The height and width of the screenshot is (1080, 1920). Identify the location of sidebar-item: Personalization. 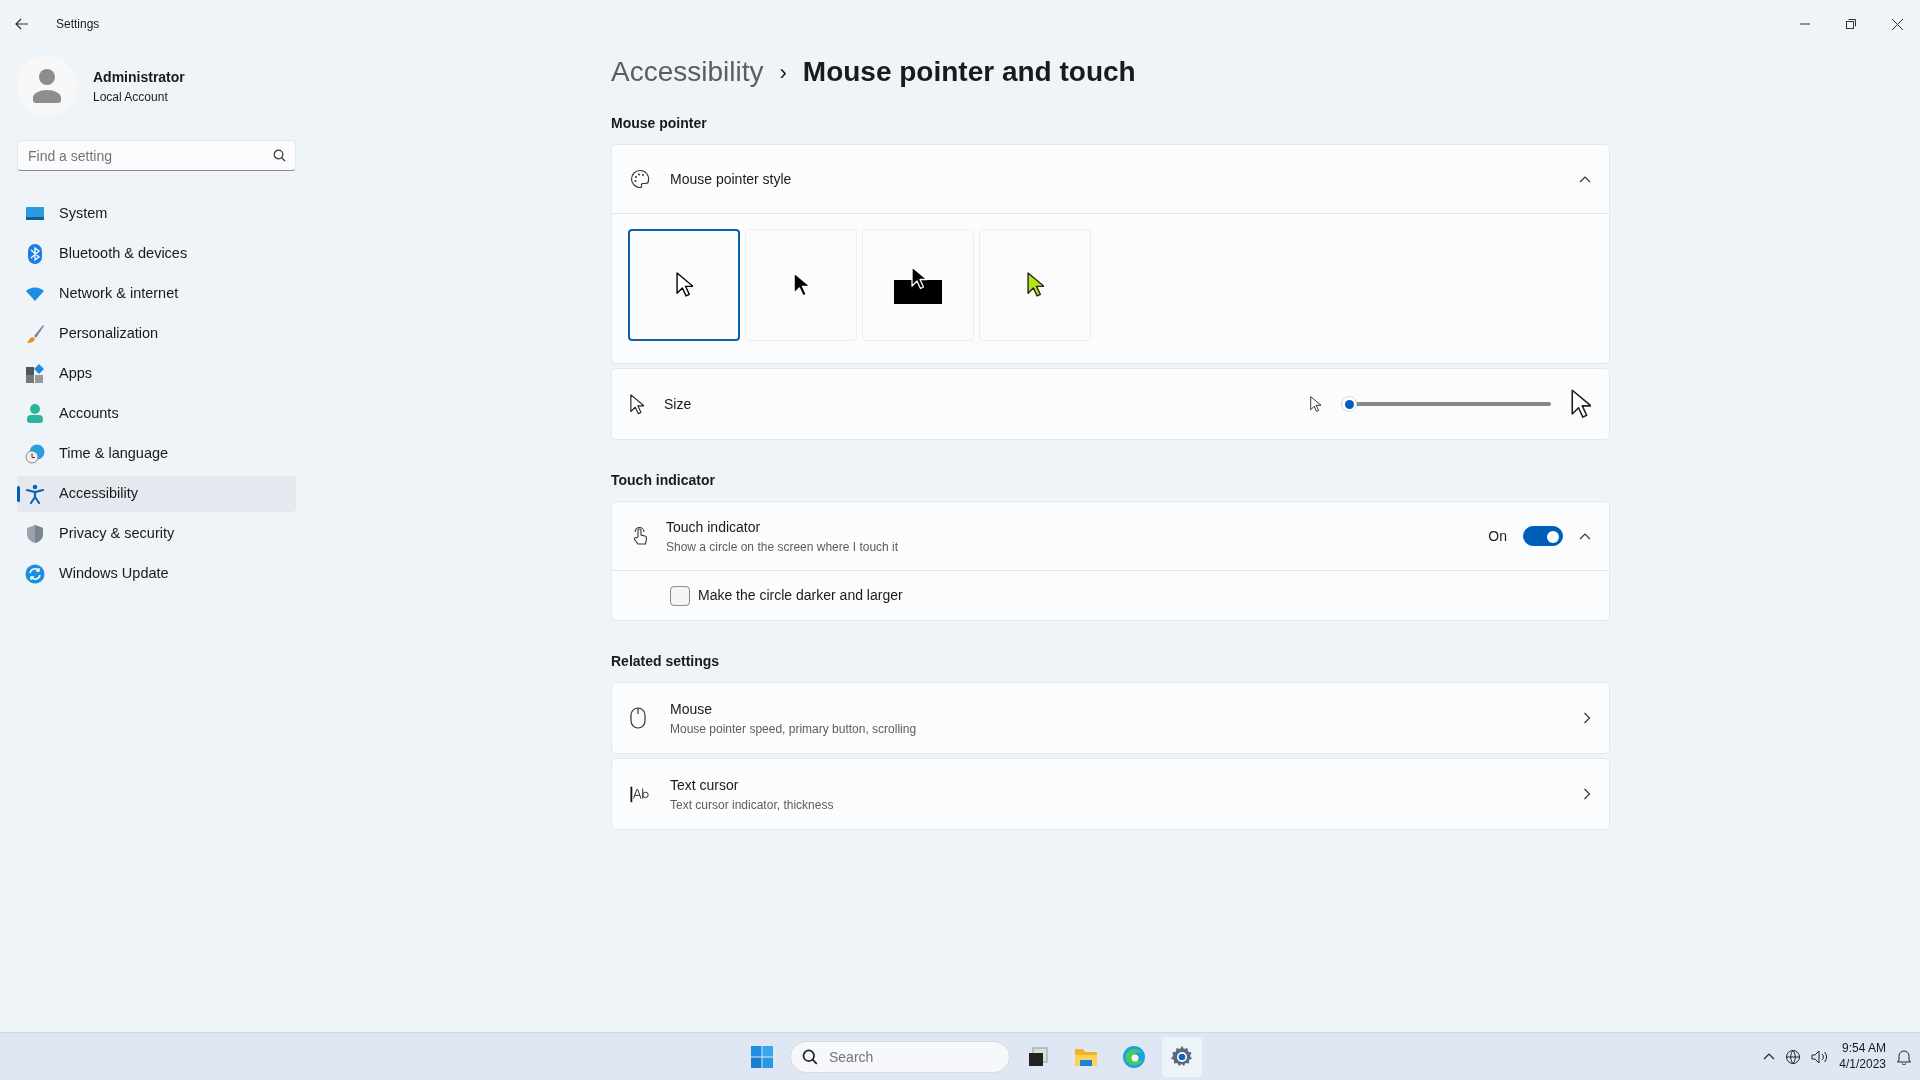
(156, 334).